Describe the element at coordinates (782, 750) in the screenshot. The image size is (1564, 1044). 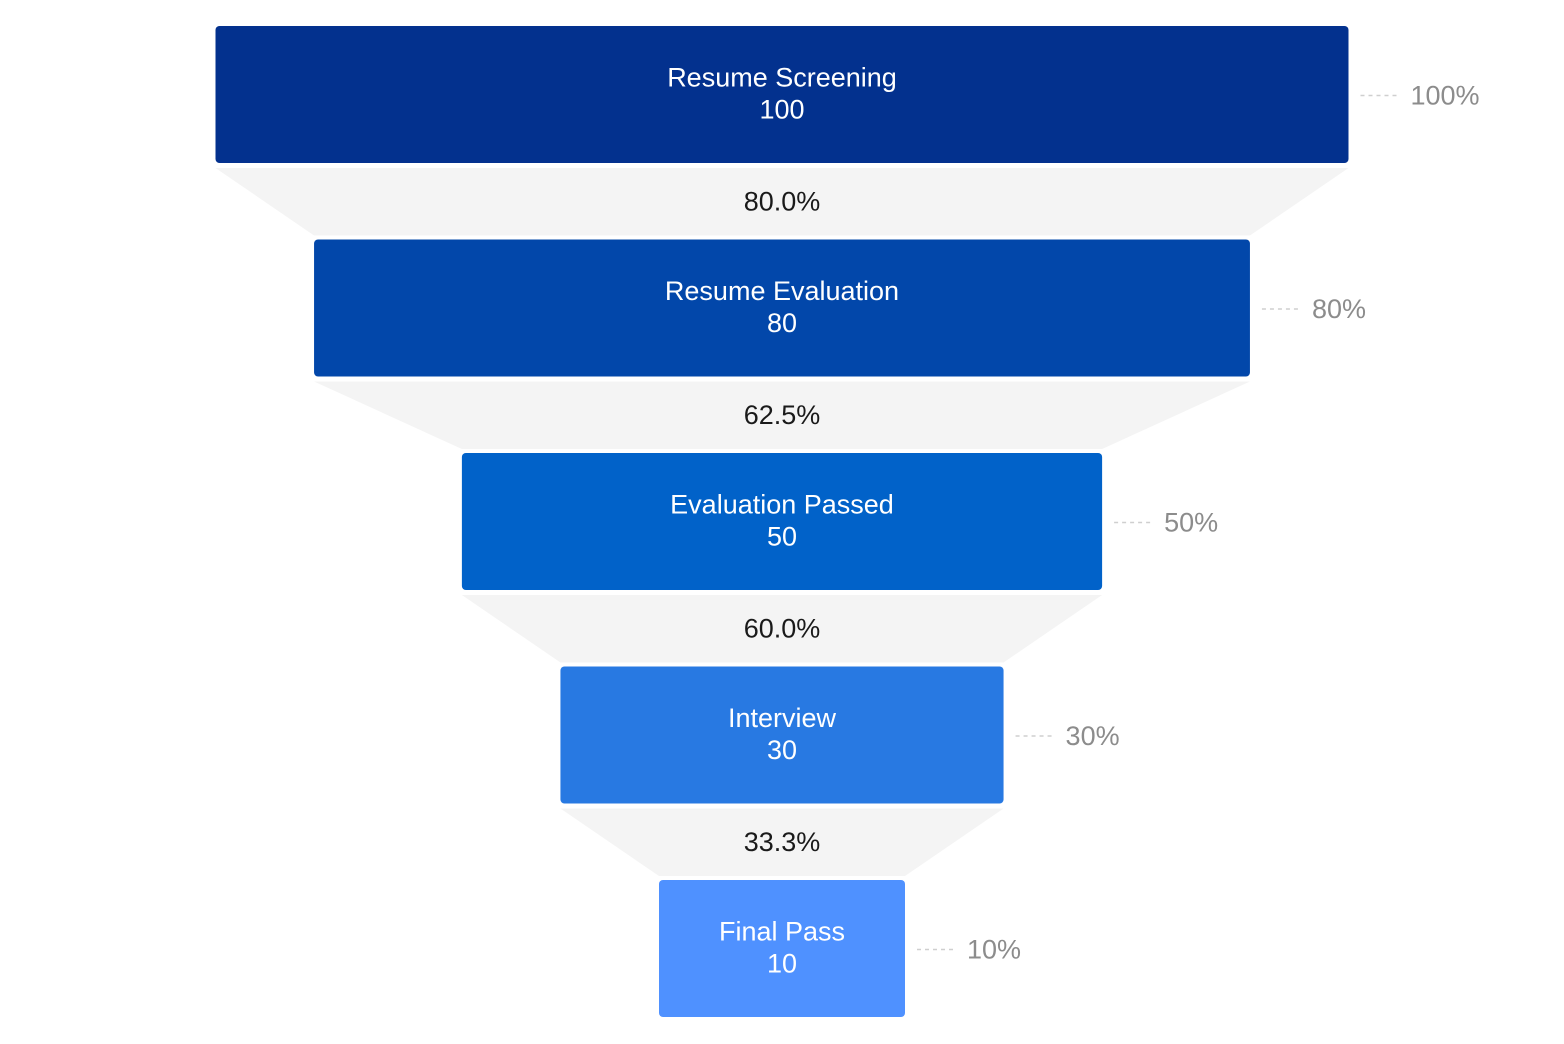
I see `stage-value-label: 30` at that location.